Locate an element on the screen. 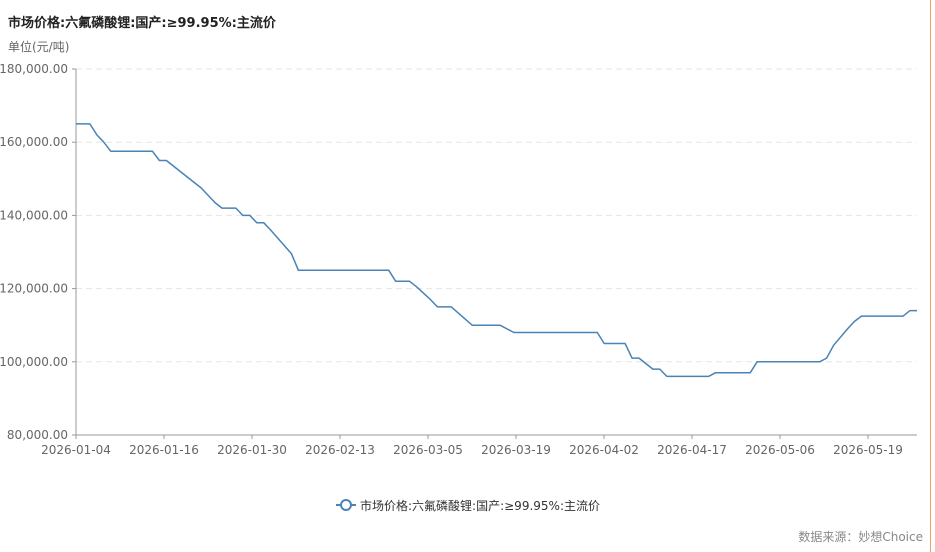 The width and height of the screenshot is (935, 552). legend-label: 市场价格:六氟磷酸锂:国产:≥99.95%:主流价 is located at coordinates (480, 505).